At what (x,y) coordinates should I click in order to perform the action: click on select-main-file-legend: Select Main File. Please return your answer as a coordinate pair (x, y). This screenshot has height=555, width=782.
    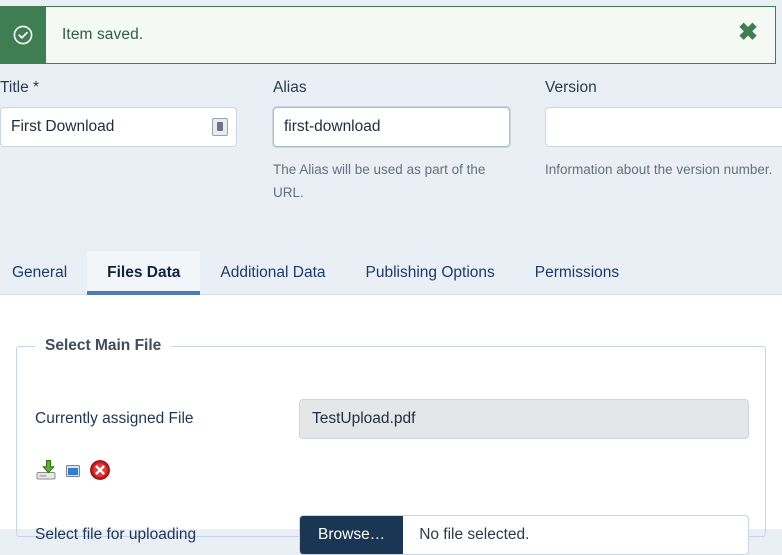
    Looking at the image, I should click on (103, 345).